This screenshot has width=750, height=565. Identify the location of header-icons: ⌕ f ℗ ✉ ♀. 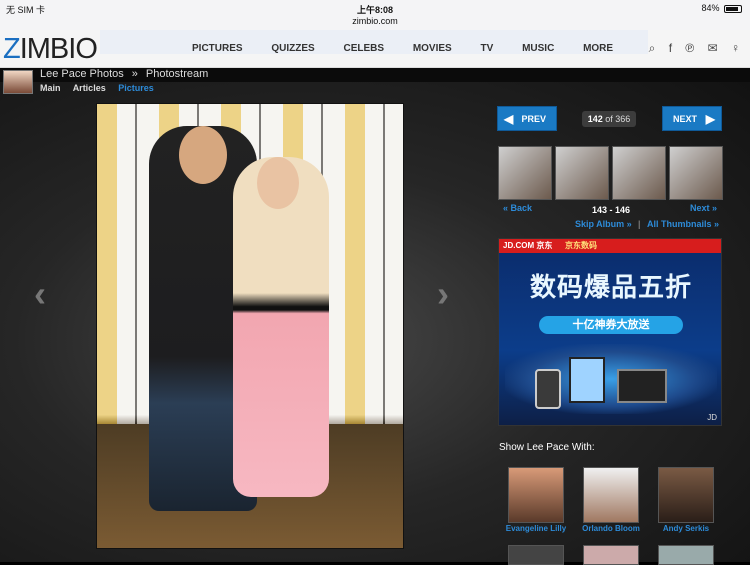
(689, 48).